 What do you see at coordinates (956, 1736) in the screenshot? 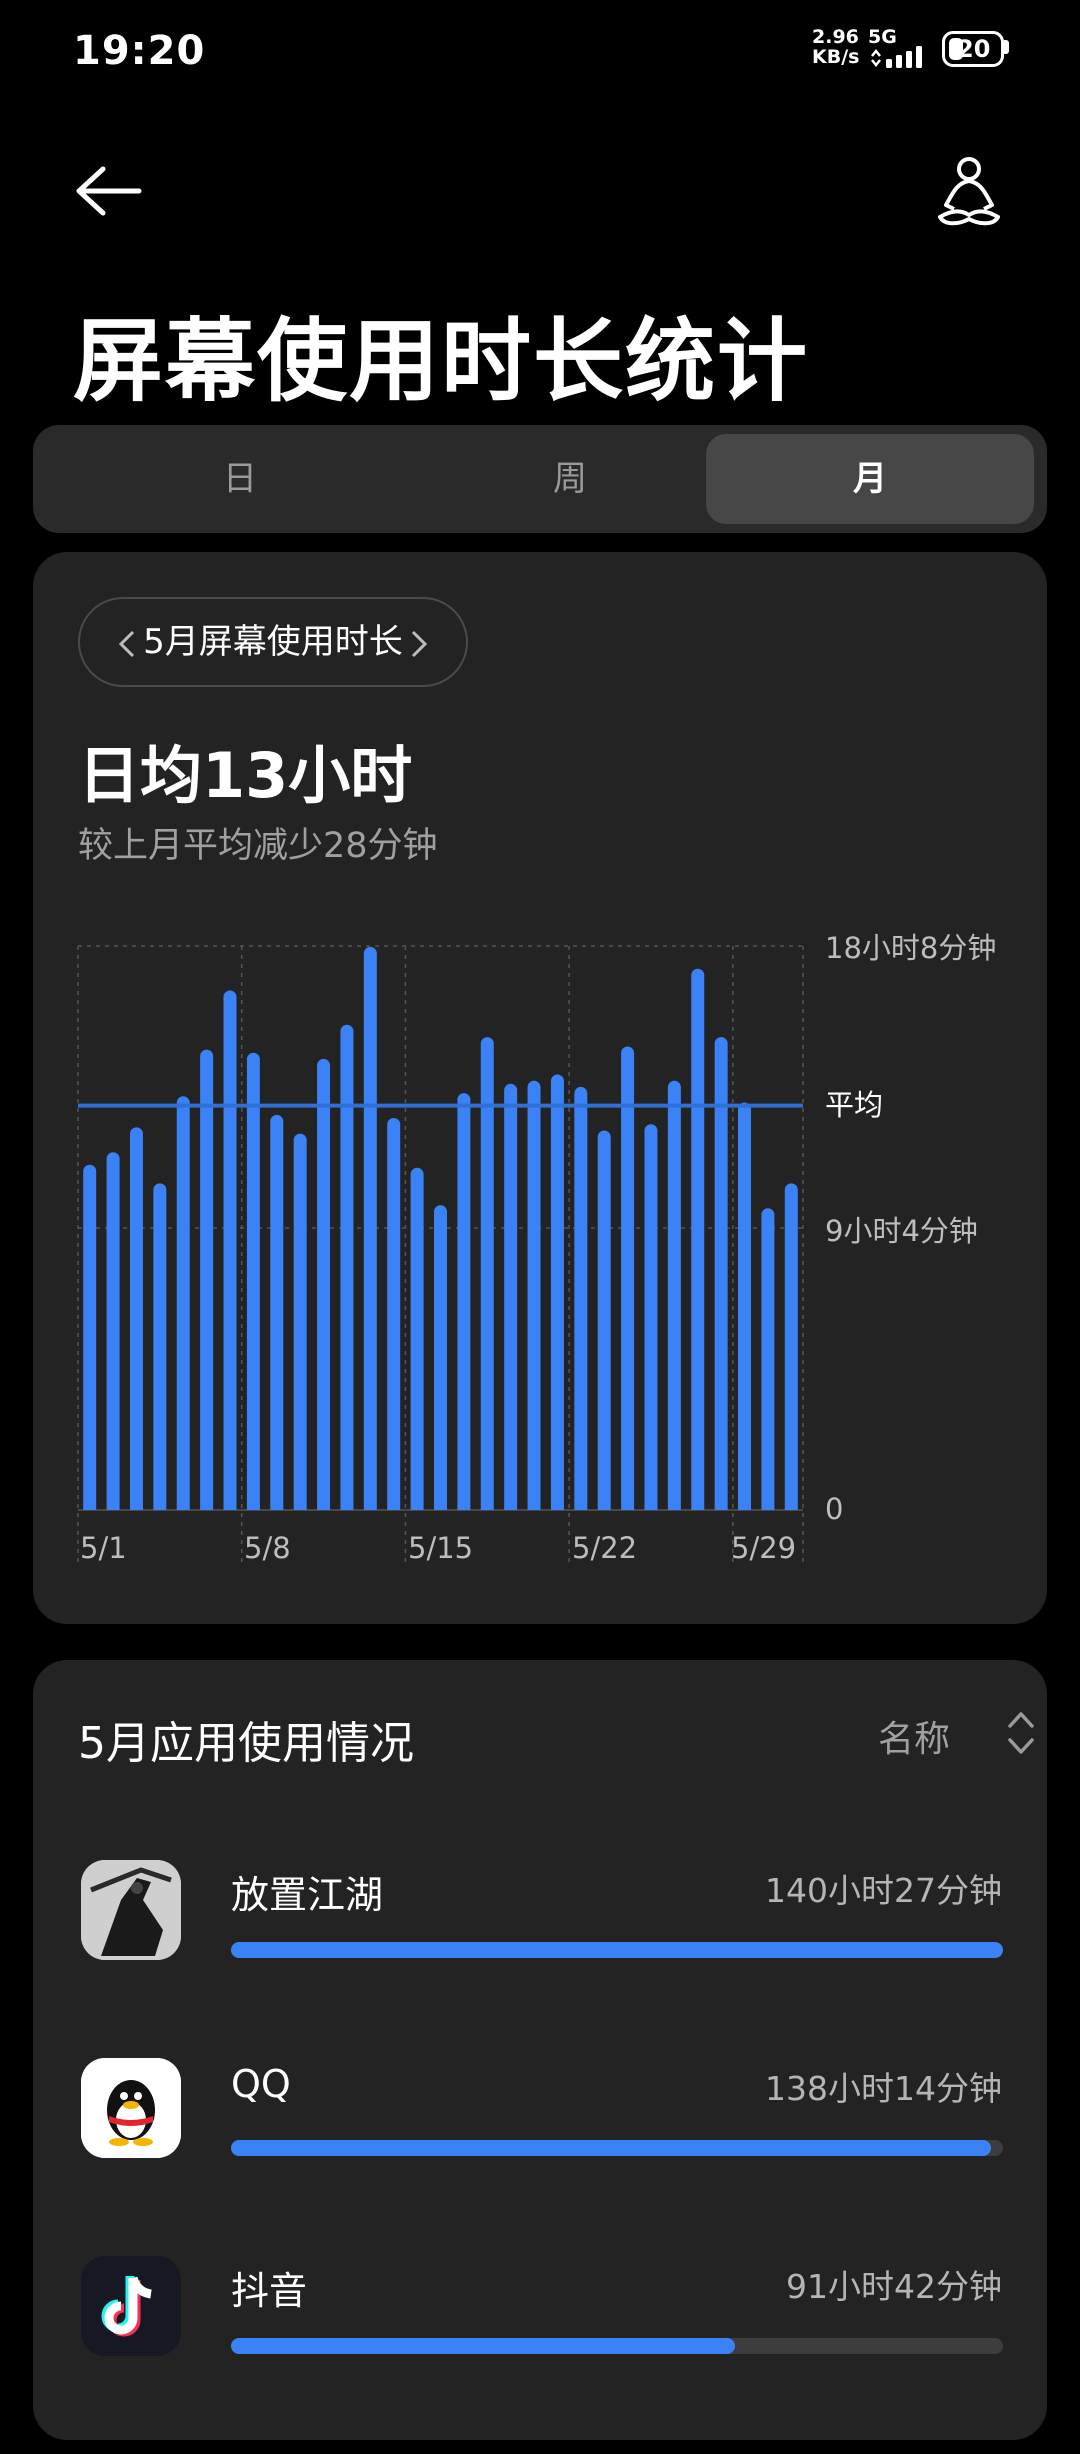
I see `sort-button: 名称` at bounding box center [956, 1736].